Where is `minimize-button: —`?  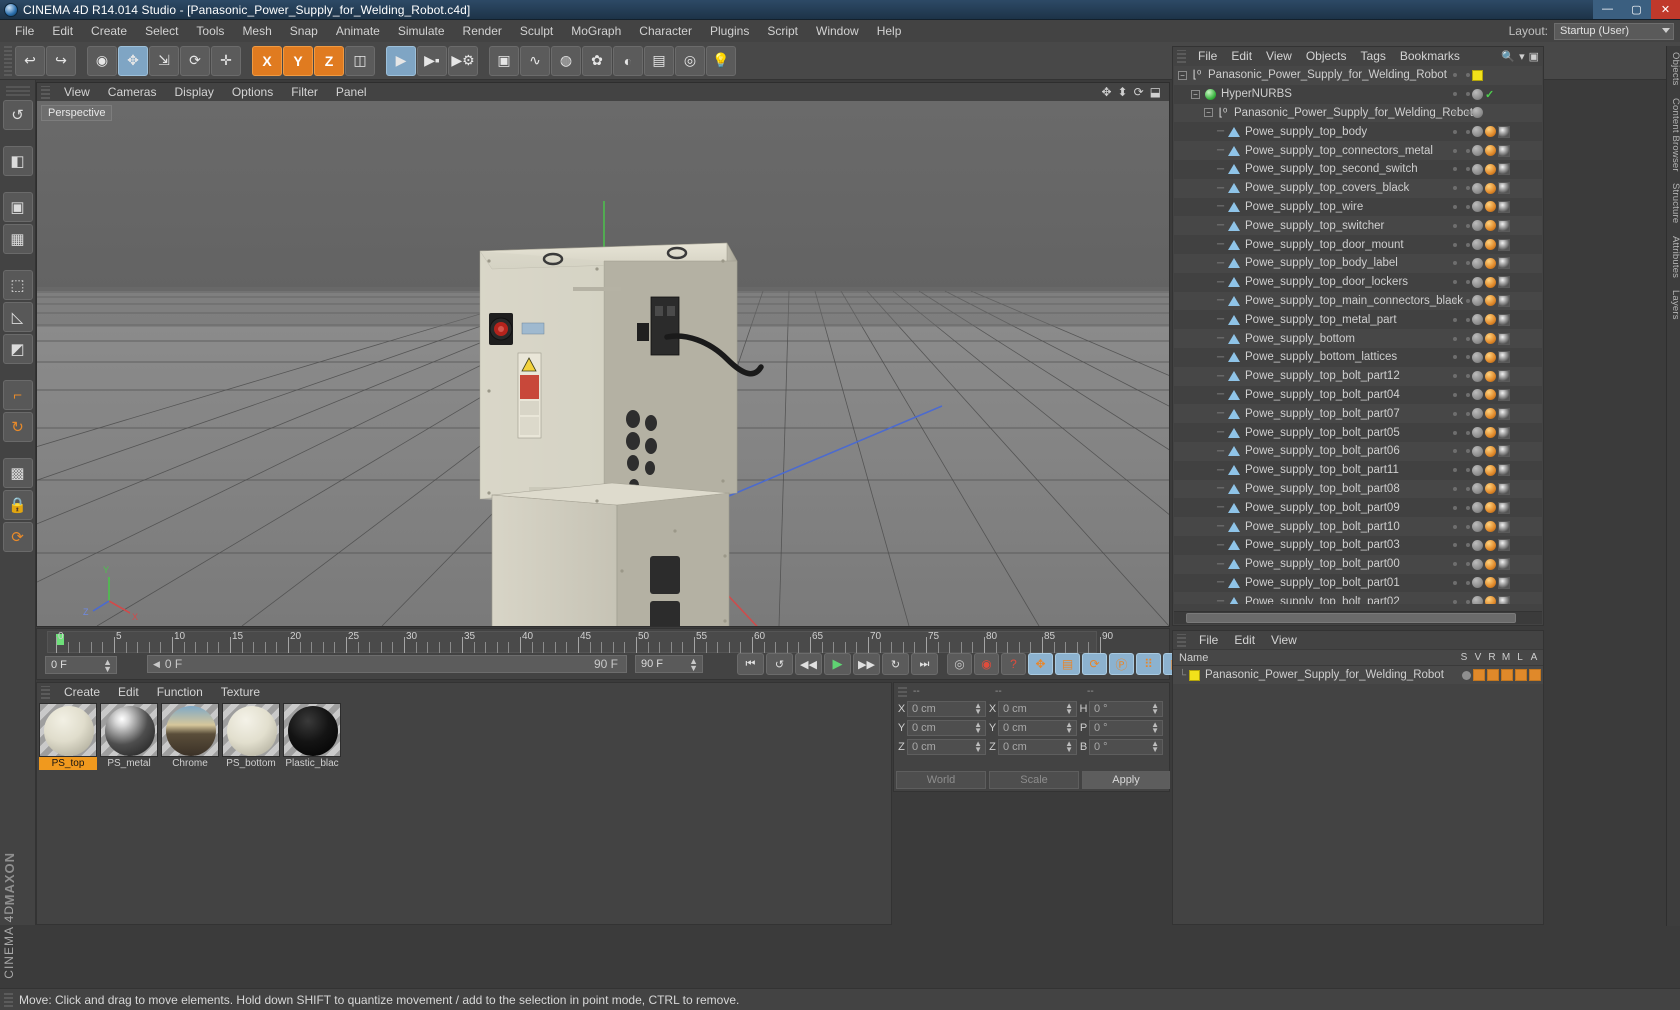
minimize-button: — is located at coordinates (1607, 9).